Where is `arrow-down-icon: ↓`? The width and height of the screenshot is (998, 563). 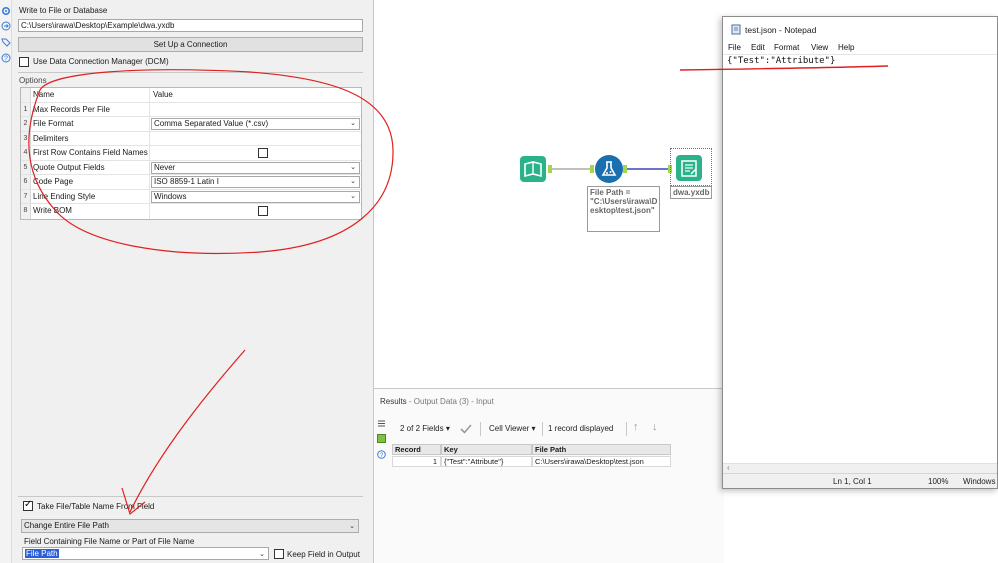 arrow-down-icon: ↓ is located at coordinates (655, 427).